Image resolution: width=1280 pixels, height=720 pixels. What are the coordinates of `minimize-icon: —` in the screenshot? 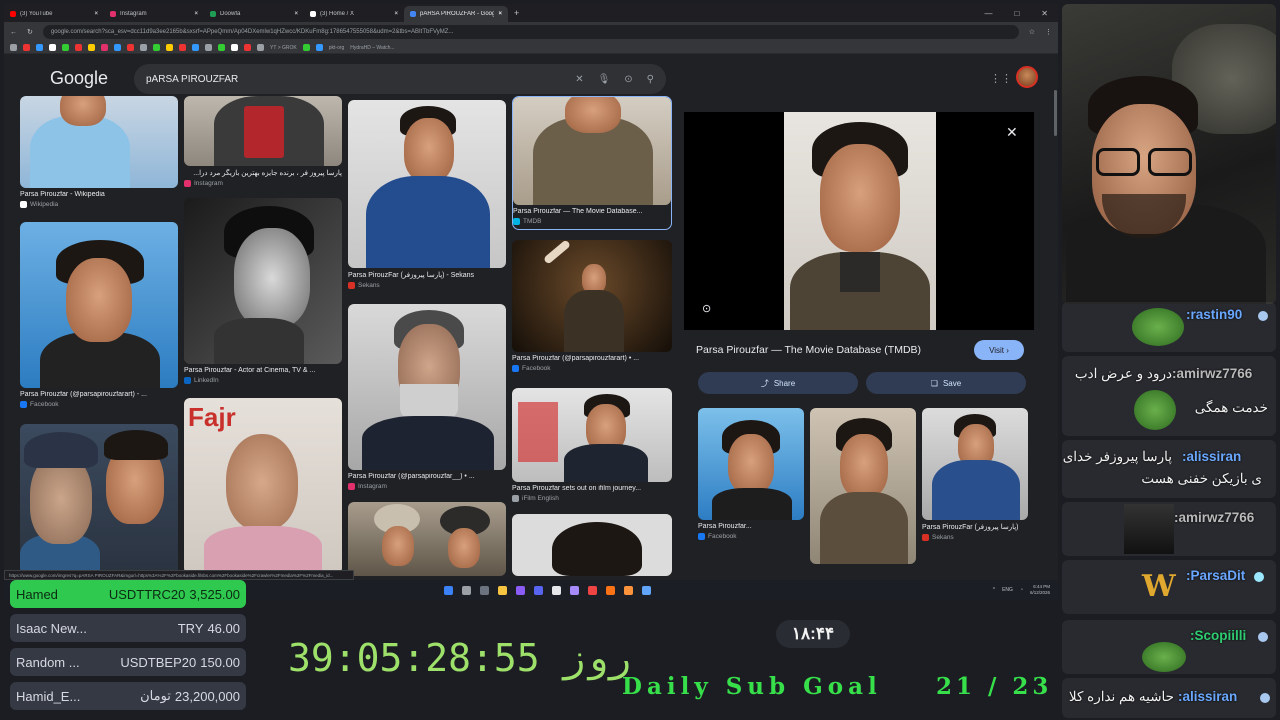 It's located at (988, 13).